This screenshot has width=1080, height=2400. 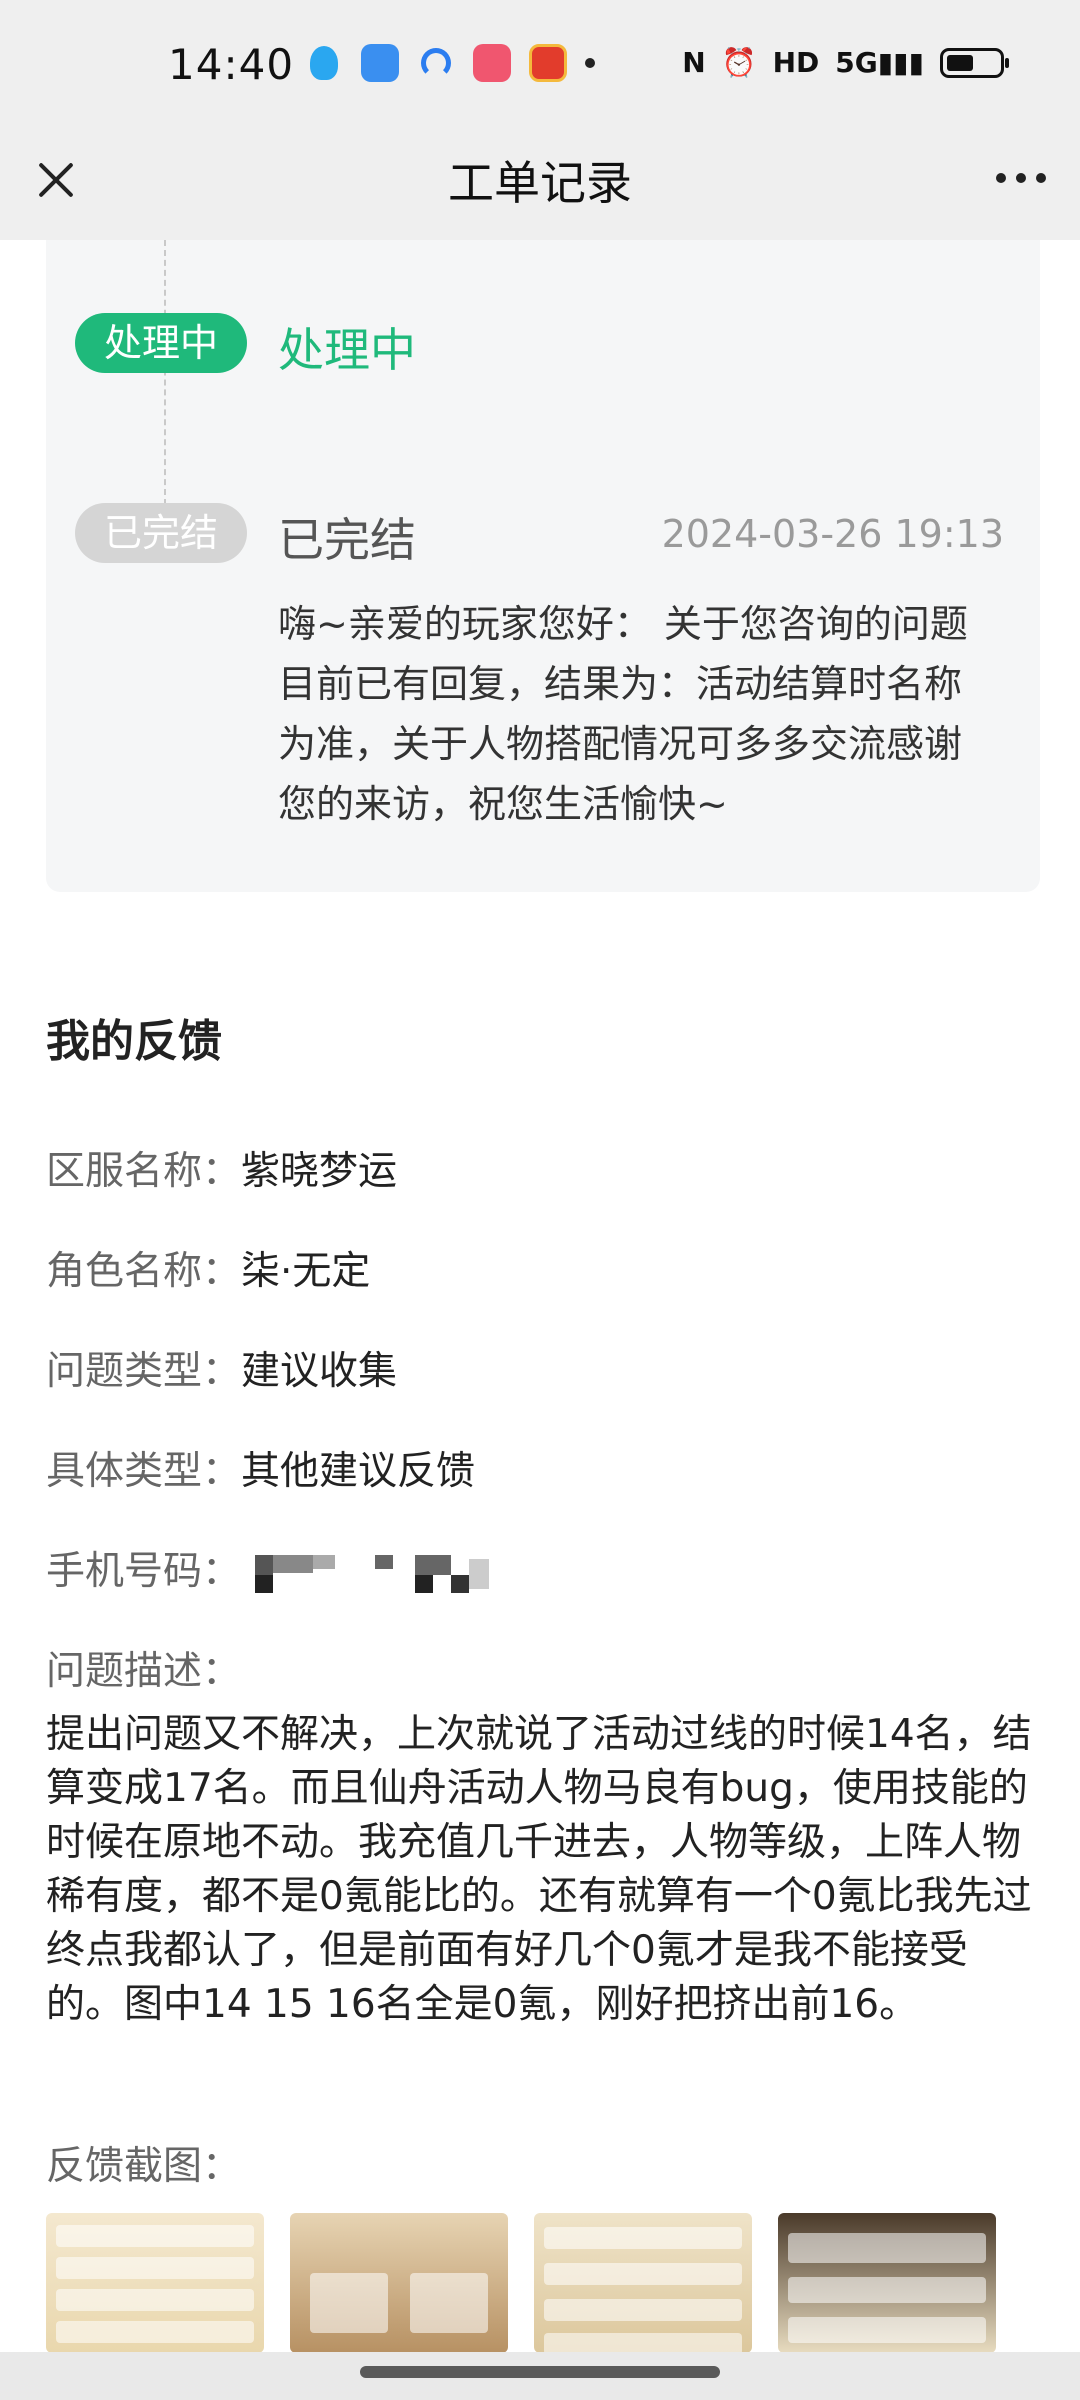 I want to click on signal-5g-label: 5G, so click(x=856, y=62).